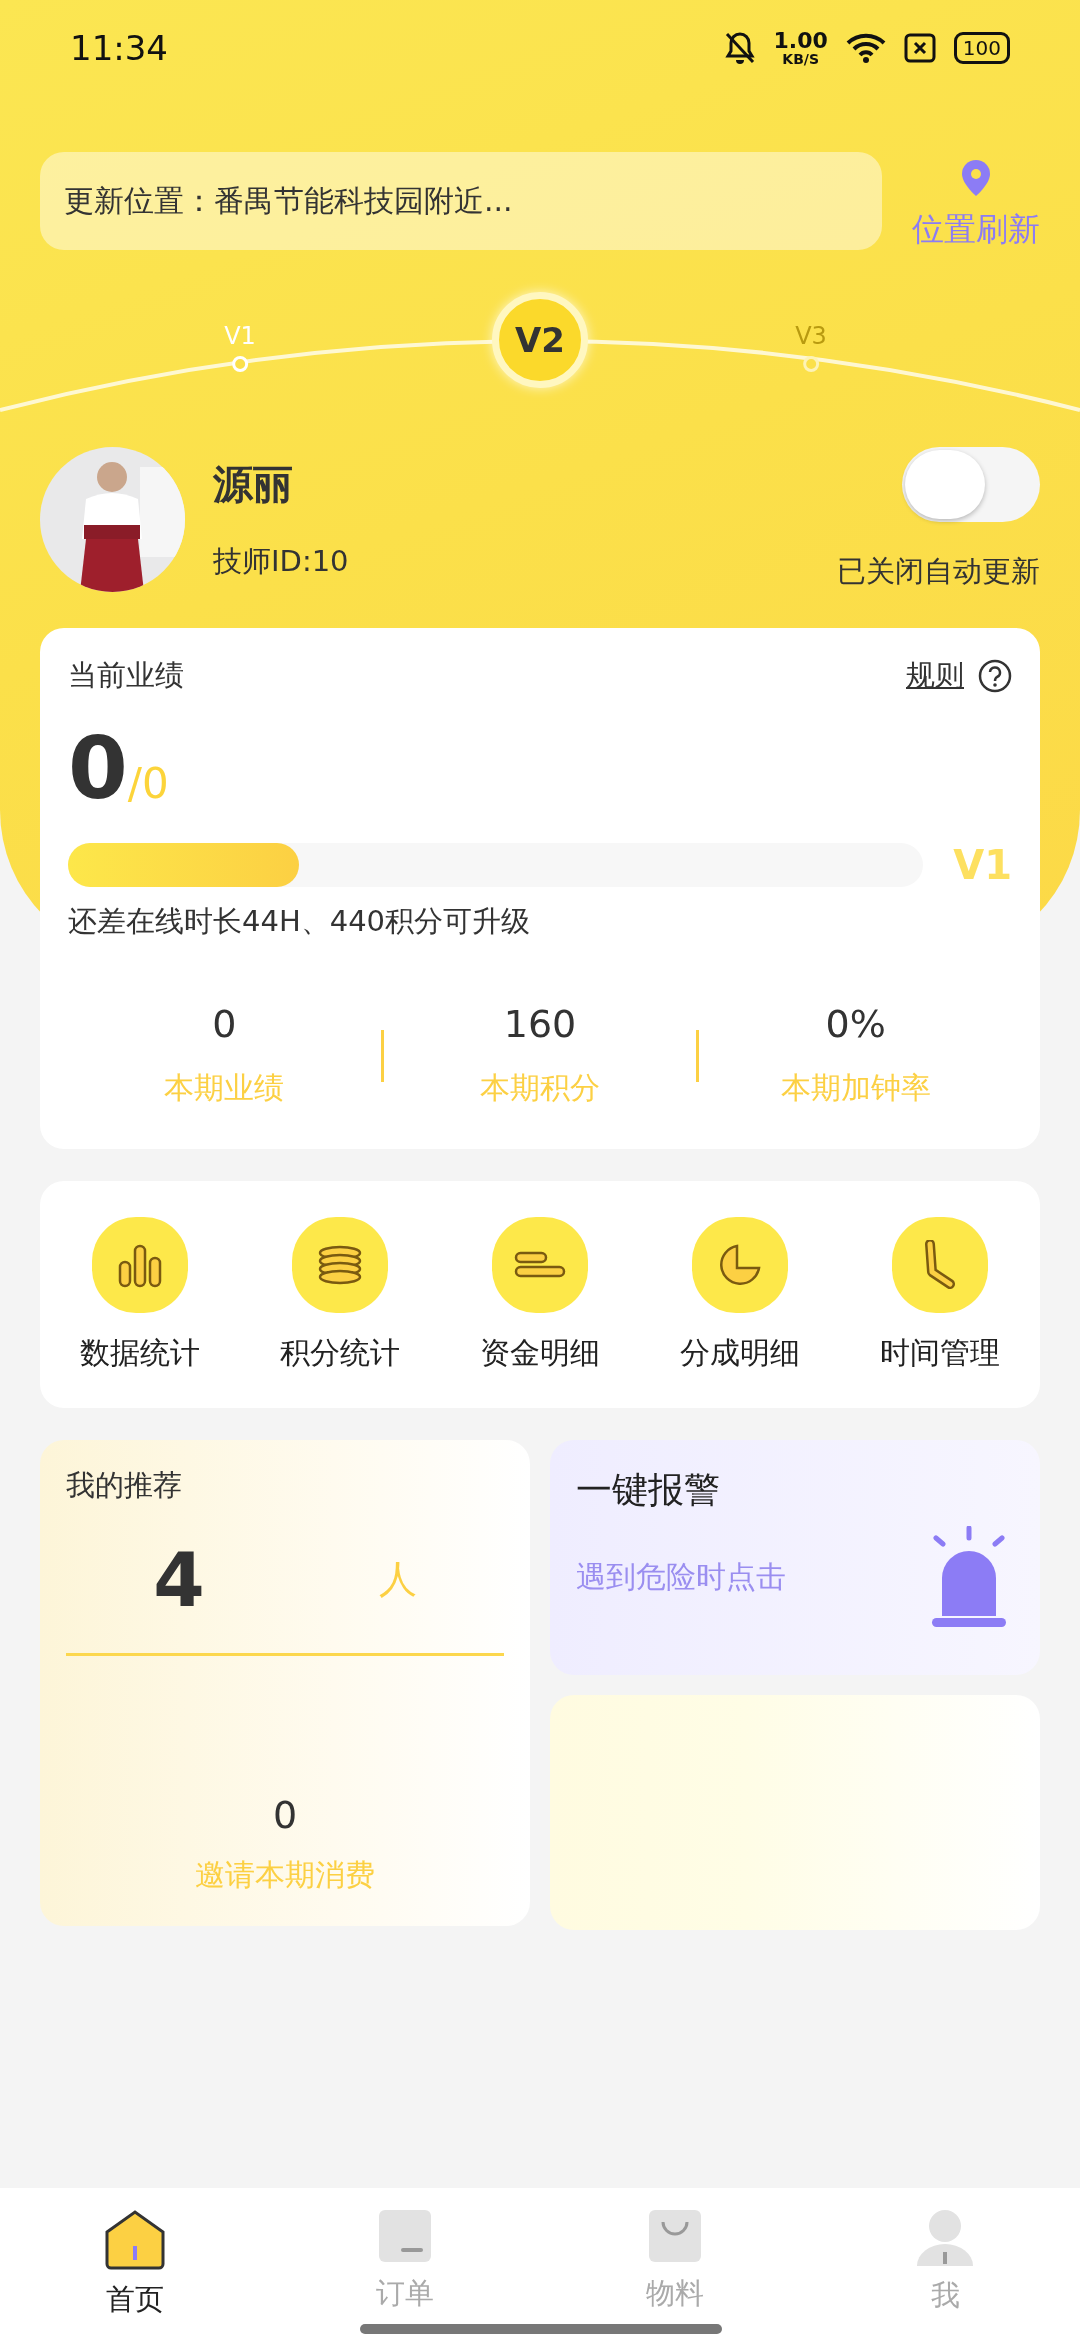 The height and width of the screenshot is (2340, 1080). Describe the element at coordinates (795, 1557) in the screenshot. I see `emergency-alarm-button: 一键报警 遇到危险时点击` at that location.